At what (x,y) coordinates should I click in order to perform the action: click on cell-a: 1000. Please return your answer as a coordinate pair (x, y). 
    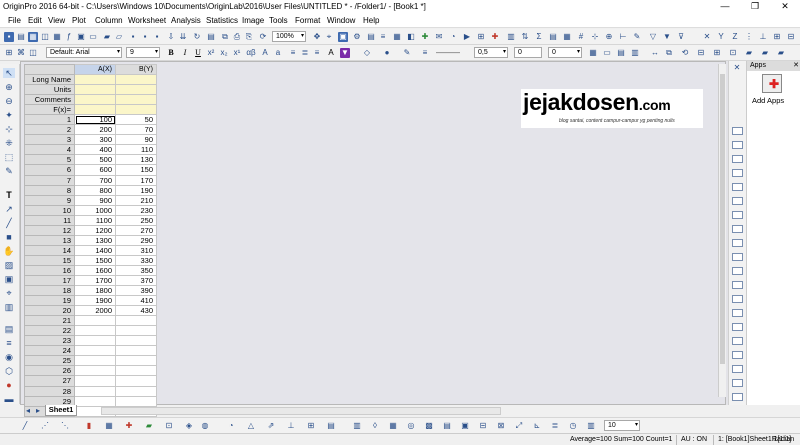
    Looking at the image, I should click on (95, 210).